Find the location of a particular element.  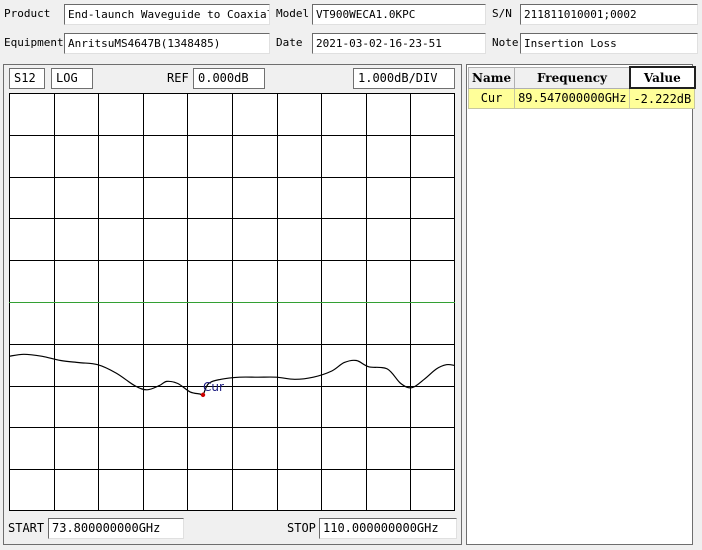

stop-label: STOP is located at coordinates (301, 528).